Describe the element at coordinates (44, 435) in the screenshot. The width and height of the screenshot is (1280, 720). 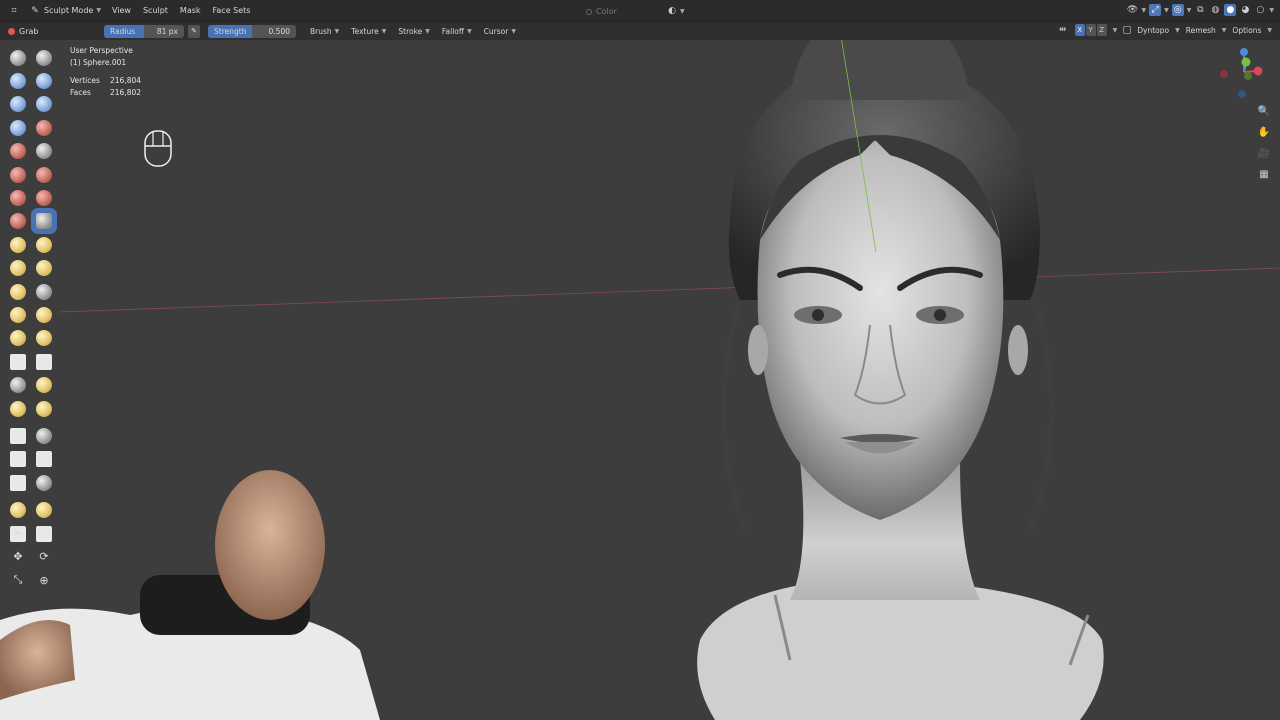
I see `box-hide-icon` at that location.